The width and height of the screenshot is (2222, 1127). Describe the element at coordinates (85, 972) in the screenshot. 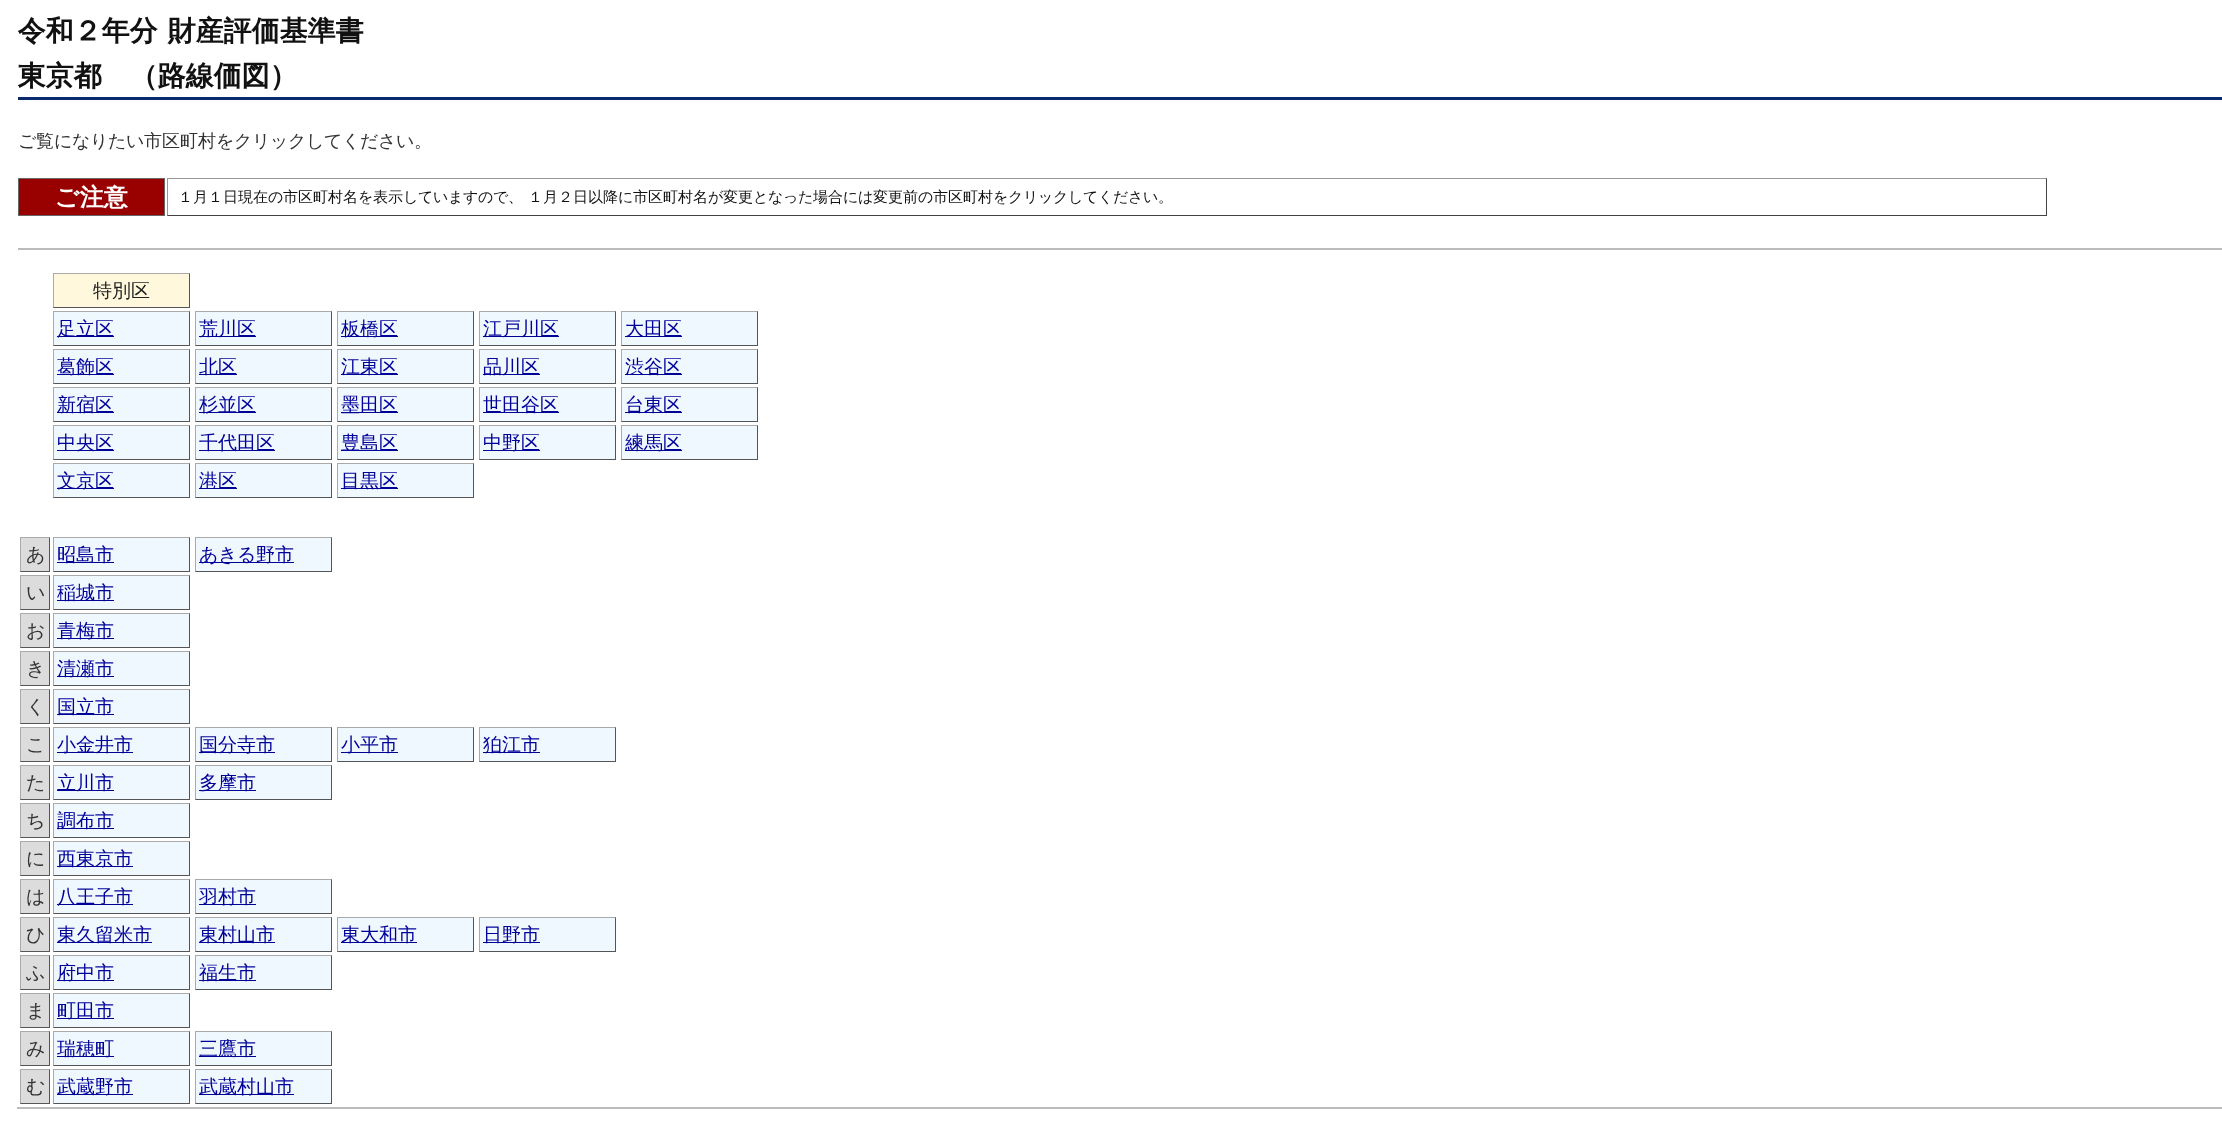

I see `city-link: 府中市` at that location.